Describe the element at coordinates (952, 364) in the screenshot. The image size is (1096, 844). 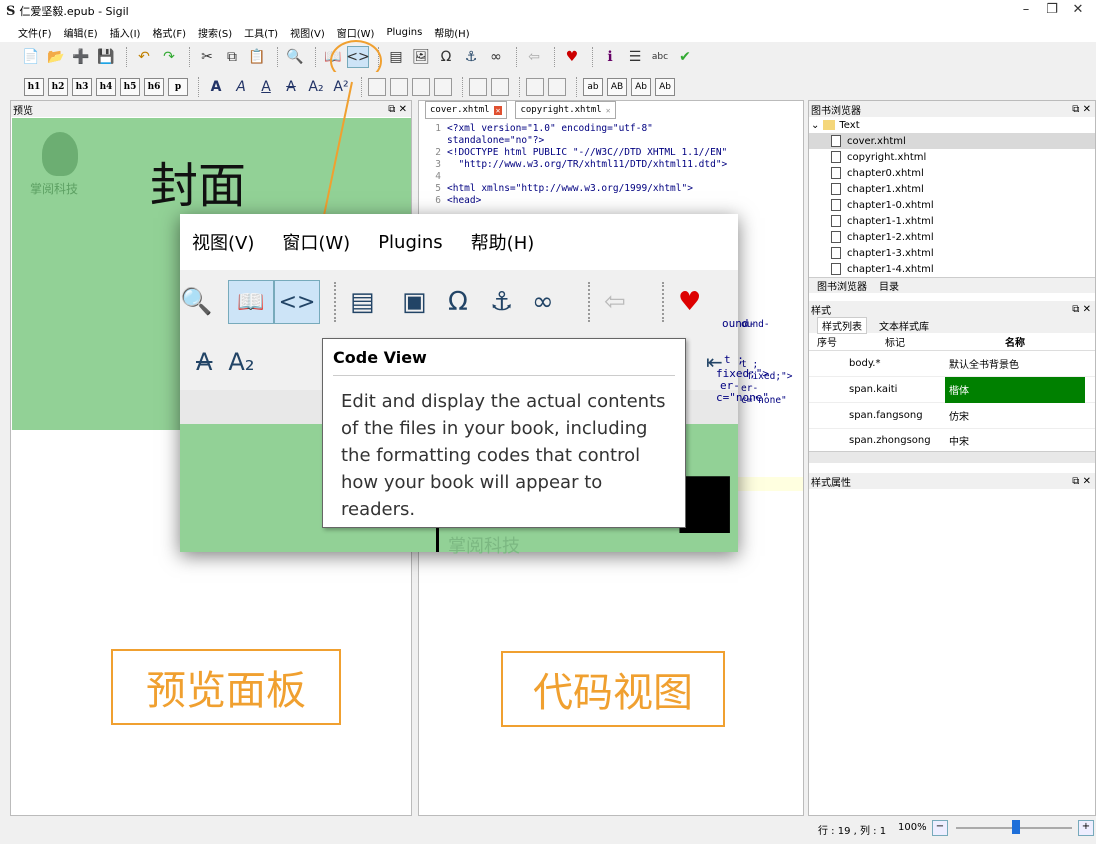
I see `table-row: body.* 默认全书背景色` at that location.